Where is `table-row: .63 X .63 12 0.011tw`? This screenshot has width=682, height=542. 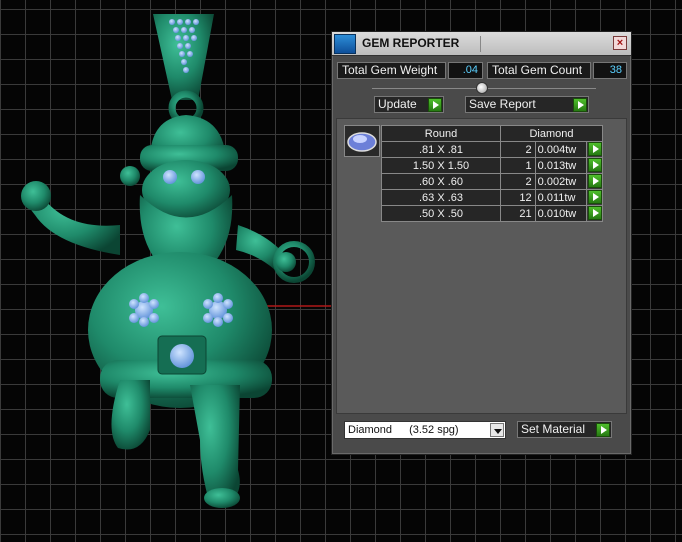 table-row: .63 X .63 12 0.011tw is located at coordinates (492, 197).